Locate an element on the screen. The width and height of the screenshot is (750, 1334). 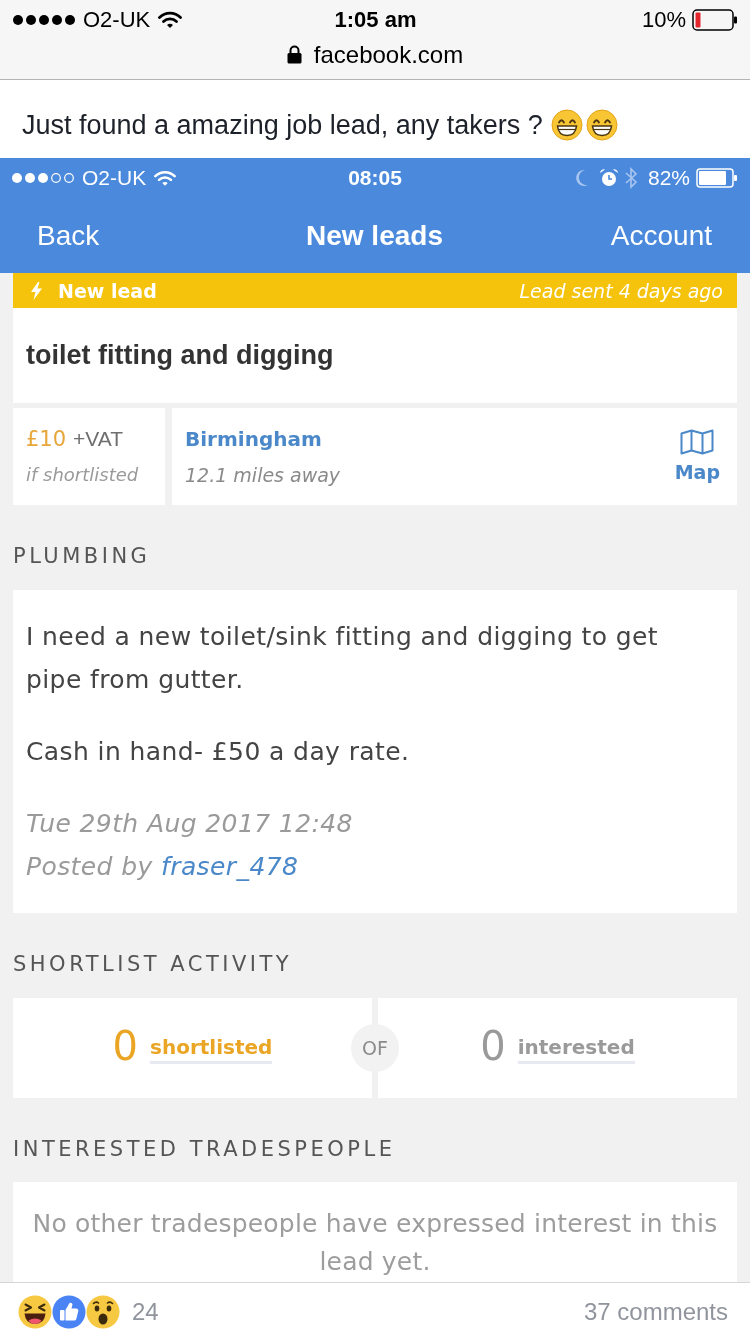
description-text: I need a new toilet/sink fitting and digging to get pipe from gutter. is located at coordinates (343, 658).